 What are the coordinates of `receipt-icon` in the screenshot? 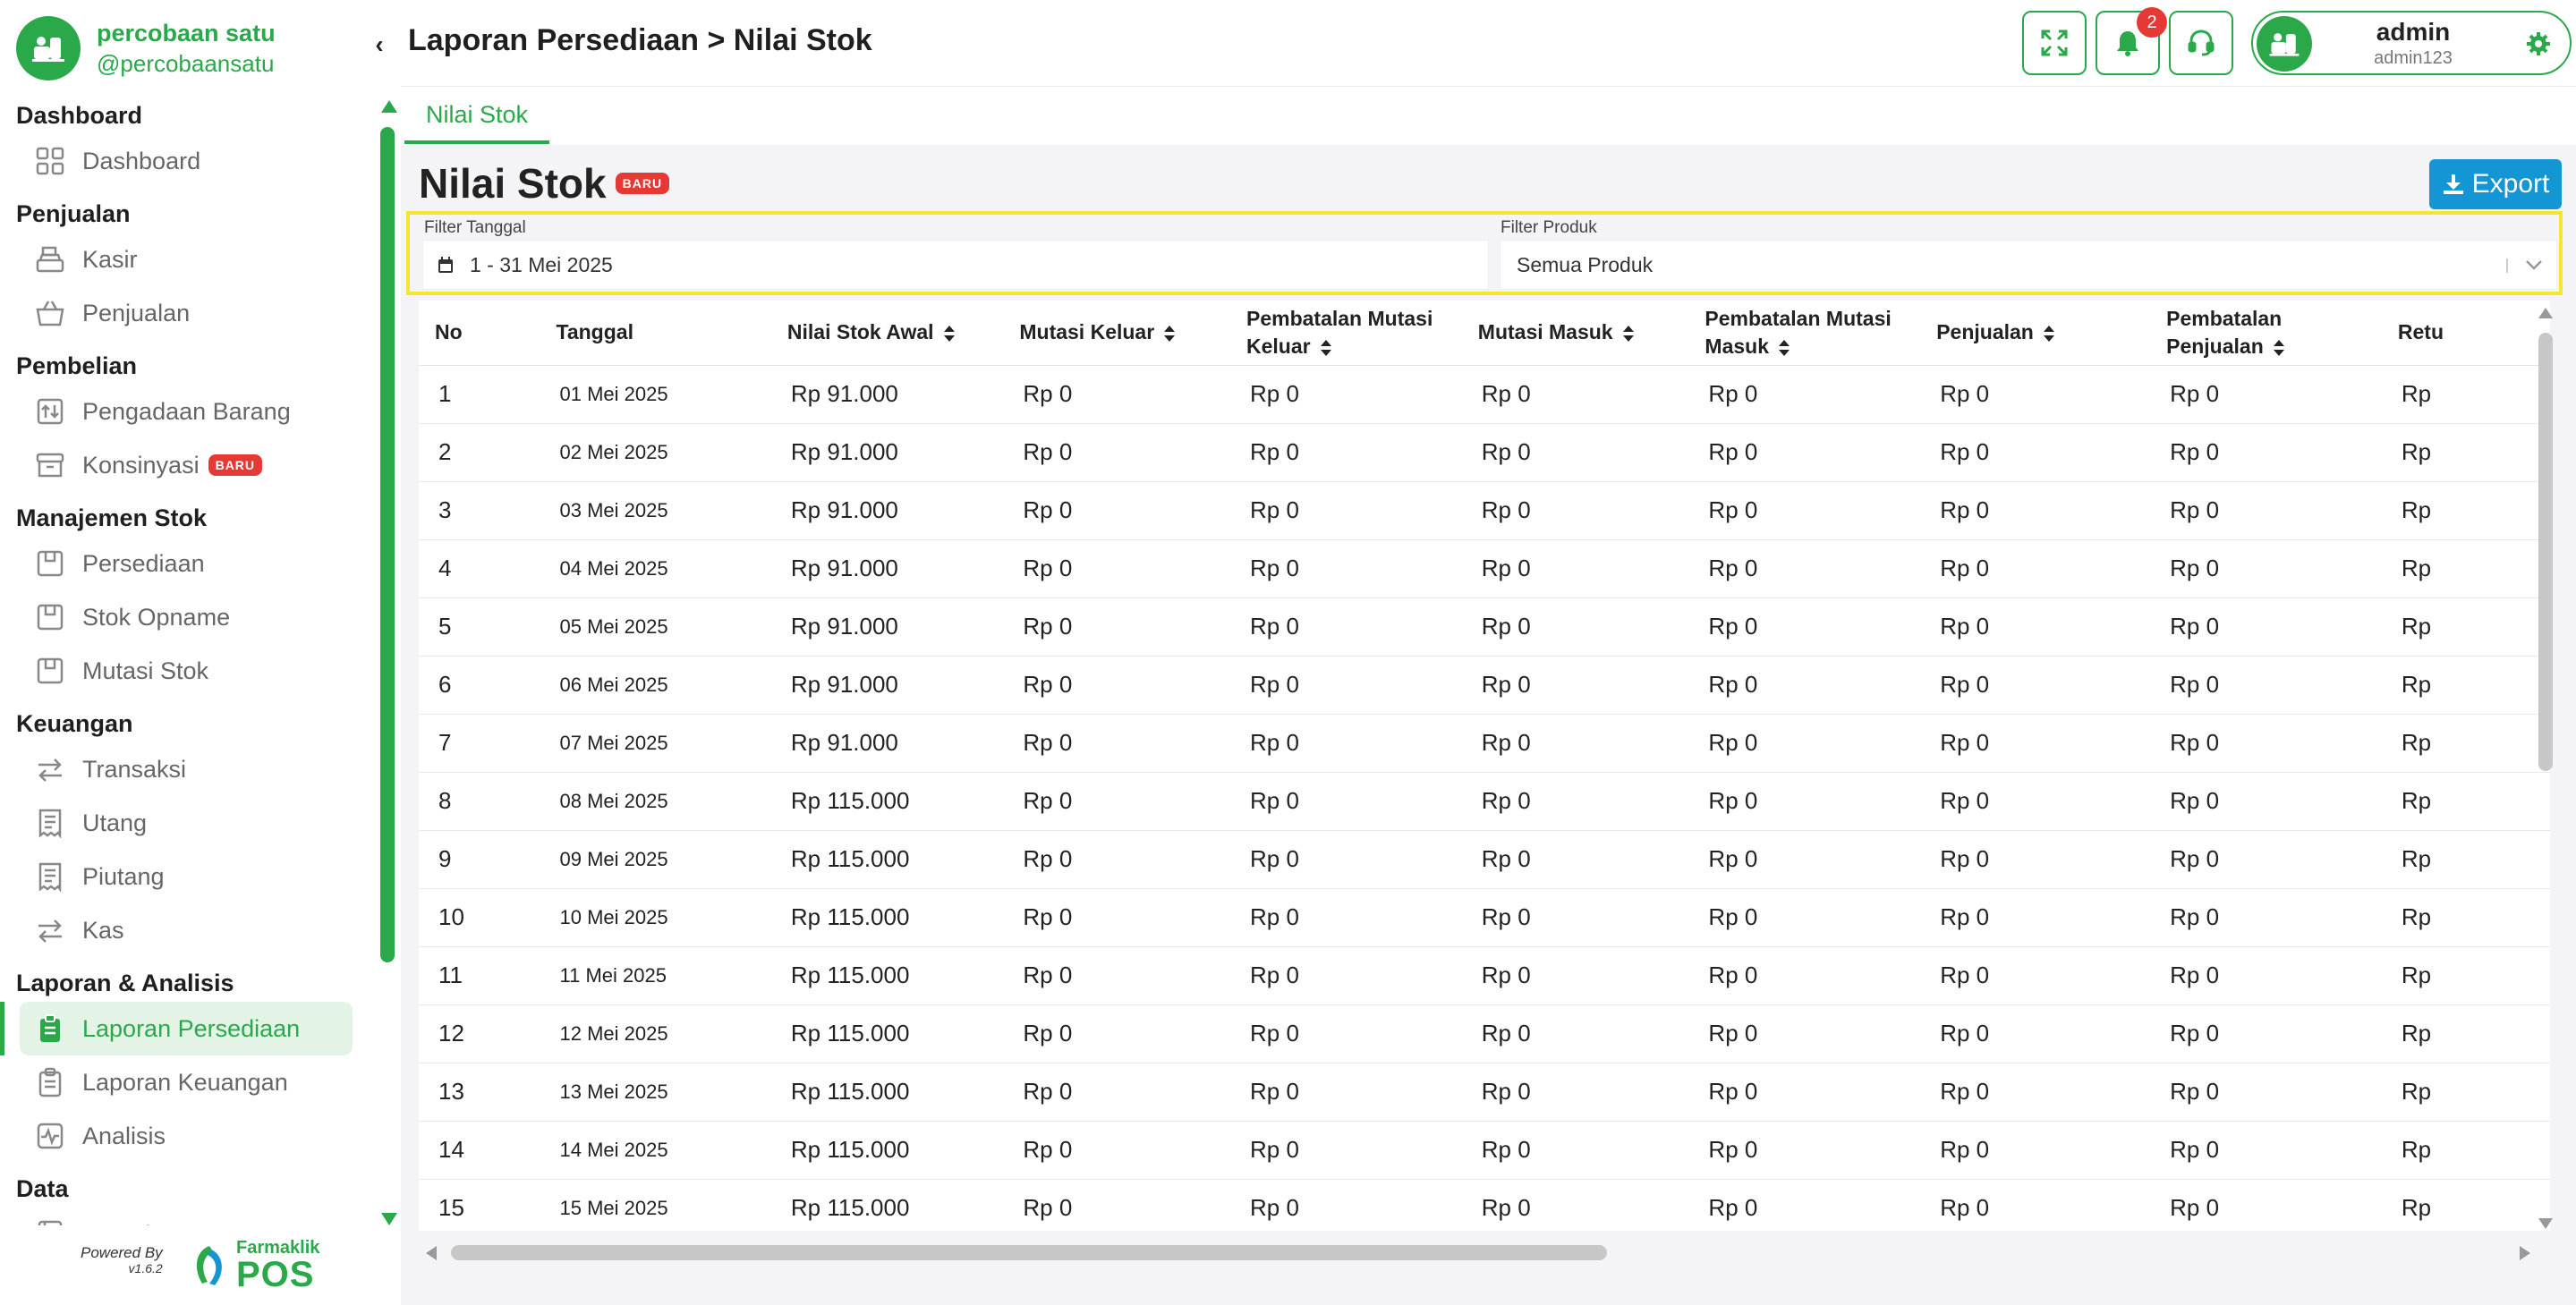 It's located at (50, 876).